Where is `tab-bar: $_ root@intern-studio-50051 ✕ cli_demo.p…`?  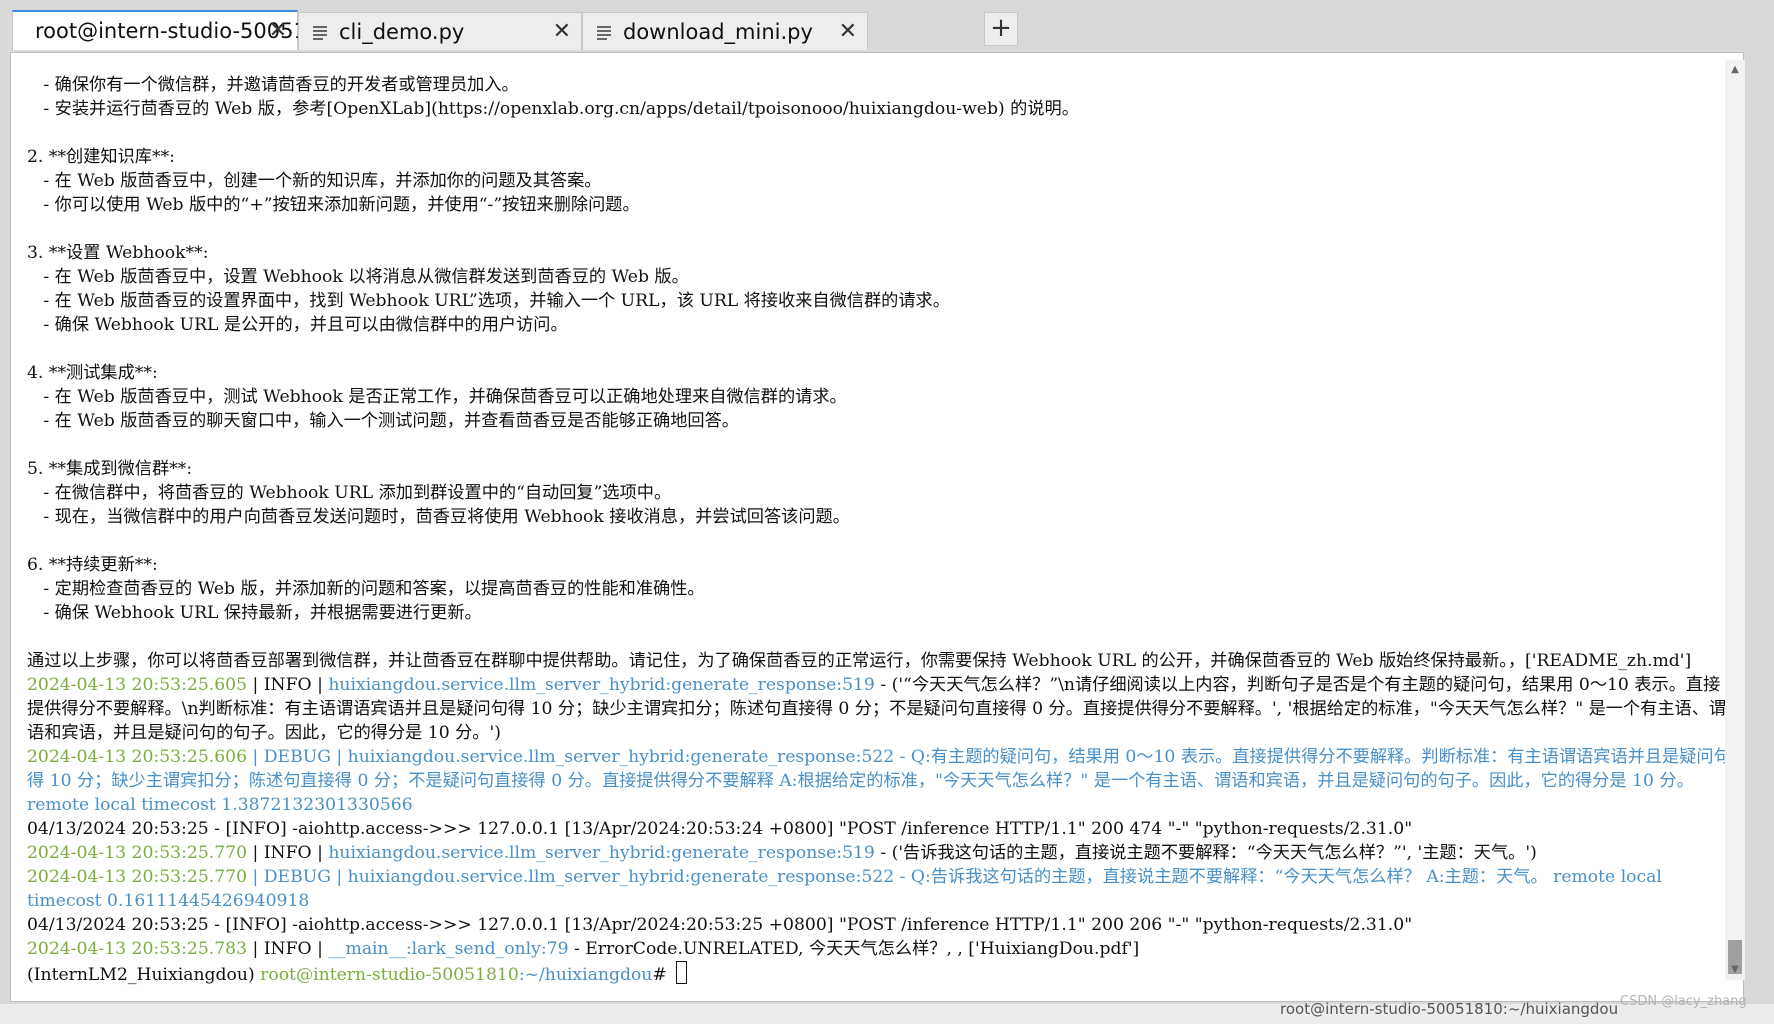 tab-bar: $_ root@intern-studio-50051 ✕ cli_demo.p… is located at coordinates (887, 25).